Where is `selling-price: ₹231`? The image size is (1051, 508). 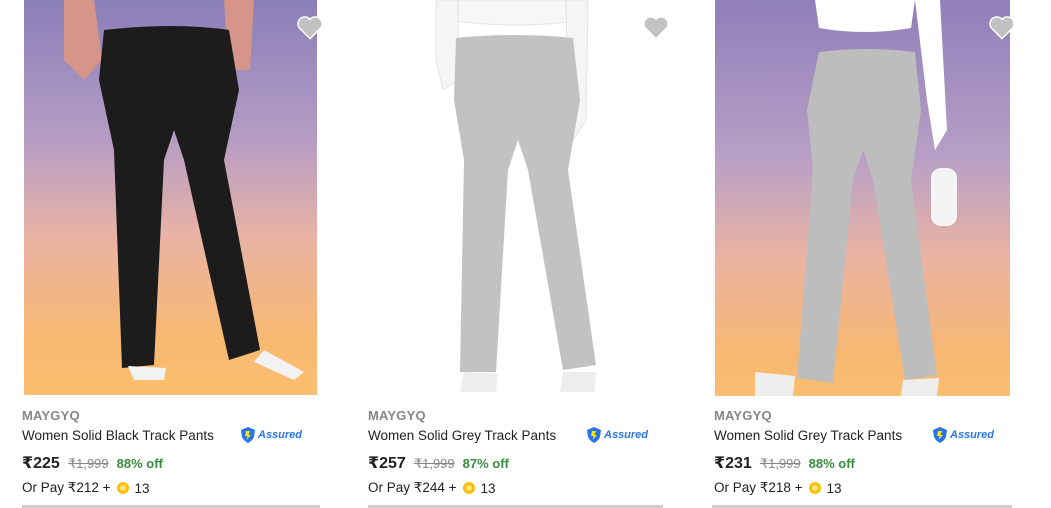
selling-price: ₹231 is located at coordinates (733, 463).